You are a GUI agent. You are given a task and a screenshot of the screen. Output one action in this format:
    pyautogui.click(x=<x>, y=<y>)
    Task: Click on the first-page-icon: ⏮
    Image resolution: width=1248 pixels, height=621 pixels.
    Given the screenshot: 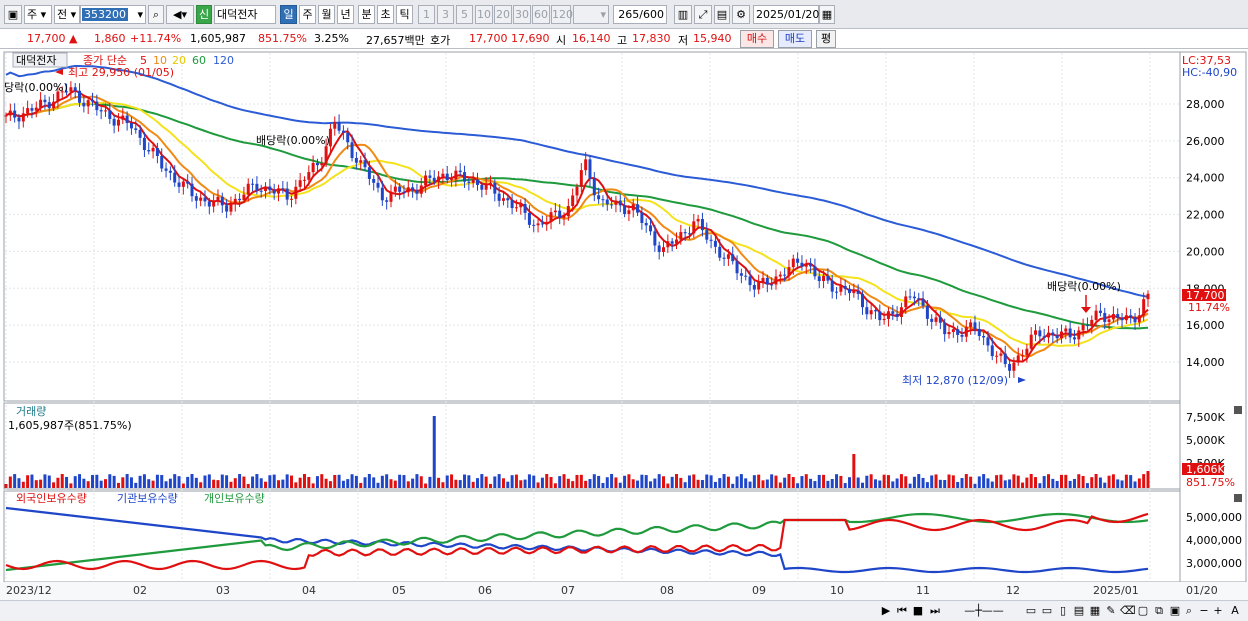 What is the action you would take?
    pyautogui.click(x=902, y=610)
    